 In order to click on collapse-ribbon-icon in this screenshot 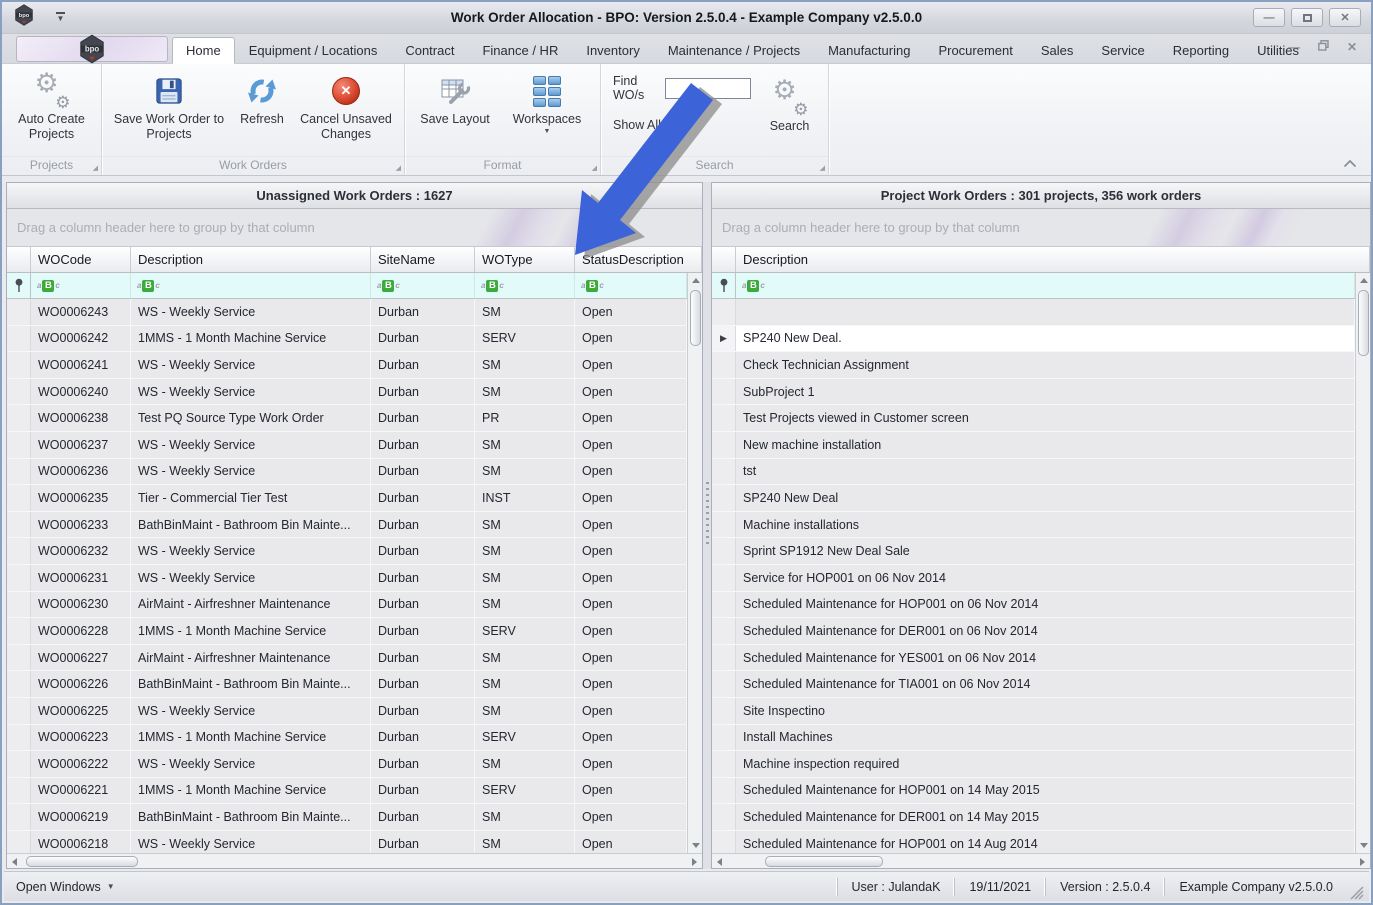, I will do `click(1350, 163)`.